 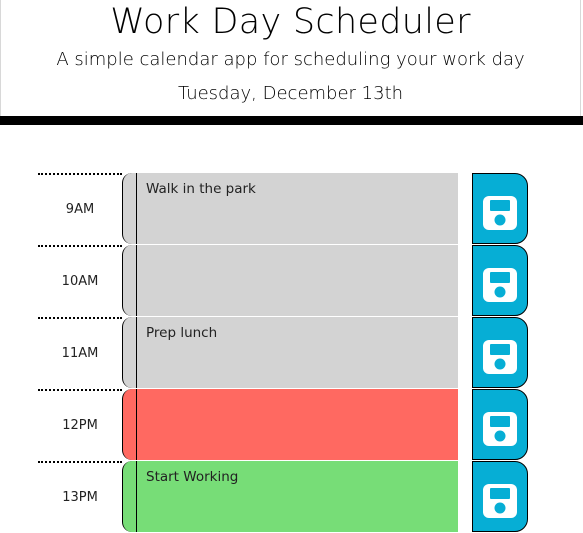 What do you see at coordinates (192, 477) in the screenshot?
I see `description-text: Start Working` at bounding box center [192, 477].